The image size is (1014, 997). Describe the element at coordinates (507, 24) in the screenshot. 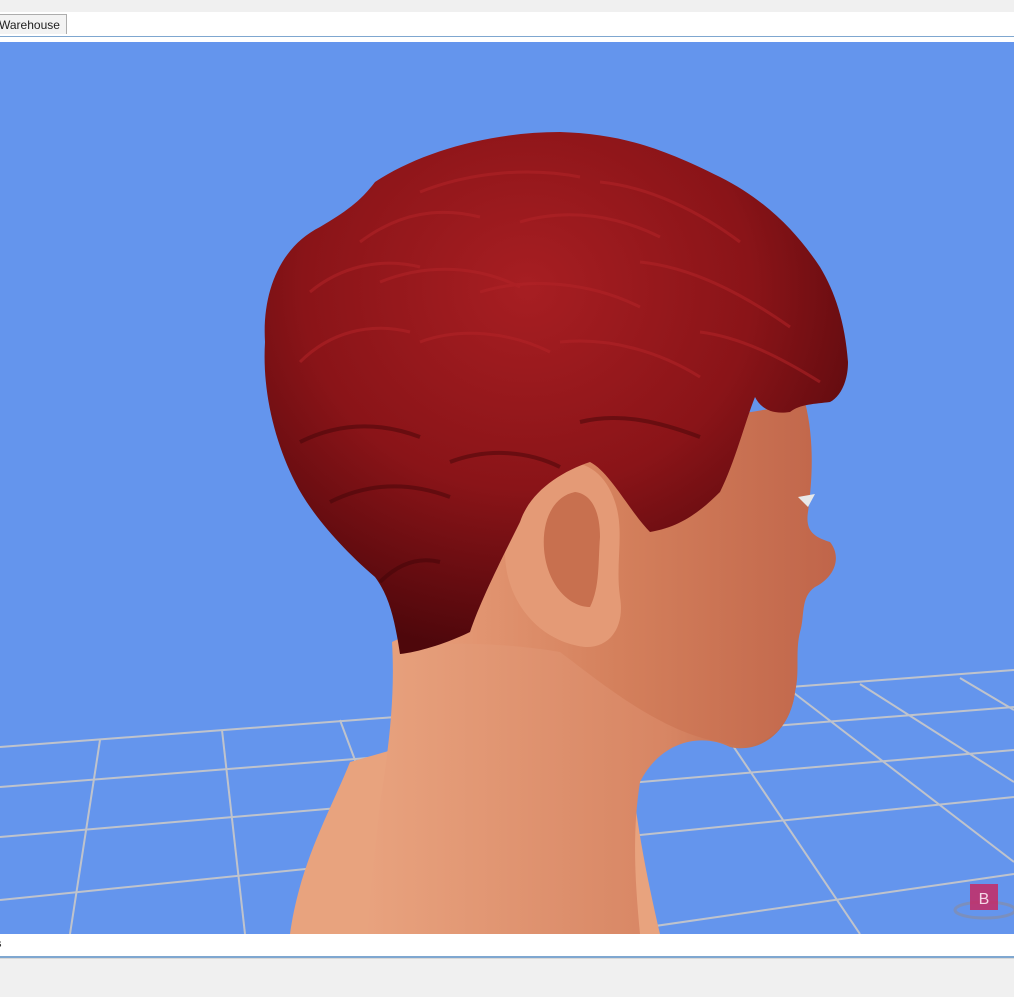

I see `document-tab-bar: Warehouse` at that location.